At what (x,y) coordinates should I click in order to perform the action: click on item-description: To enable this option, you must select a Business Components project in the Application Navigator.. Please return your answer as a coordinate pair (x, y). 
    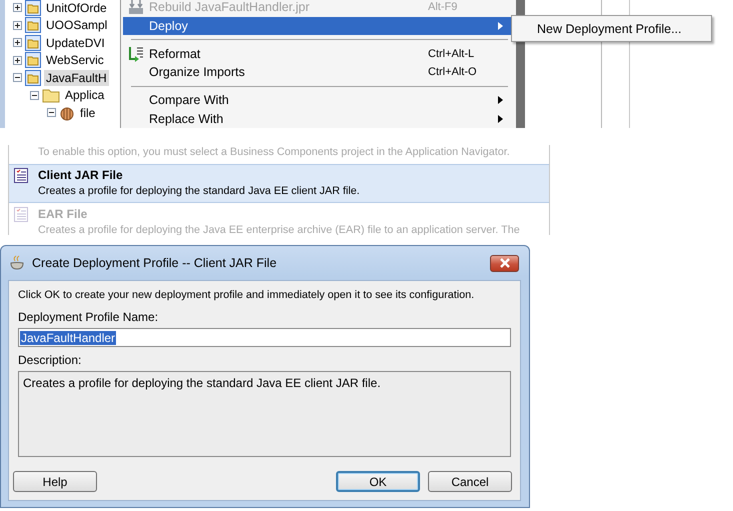
    Looking at the image, I should click on (274, 152).